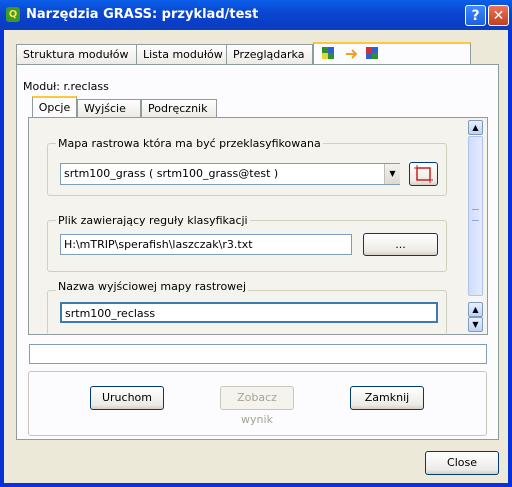 This screenshot has height=487, width=512. I want to click on close-module-button: Zamknij, so click(387, 398).